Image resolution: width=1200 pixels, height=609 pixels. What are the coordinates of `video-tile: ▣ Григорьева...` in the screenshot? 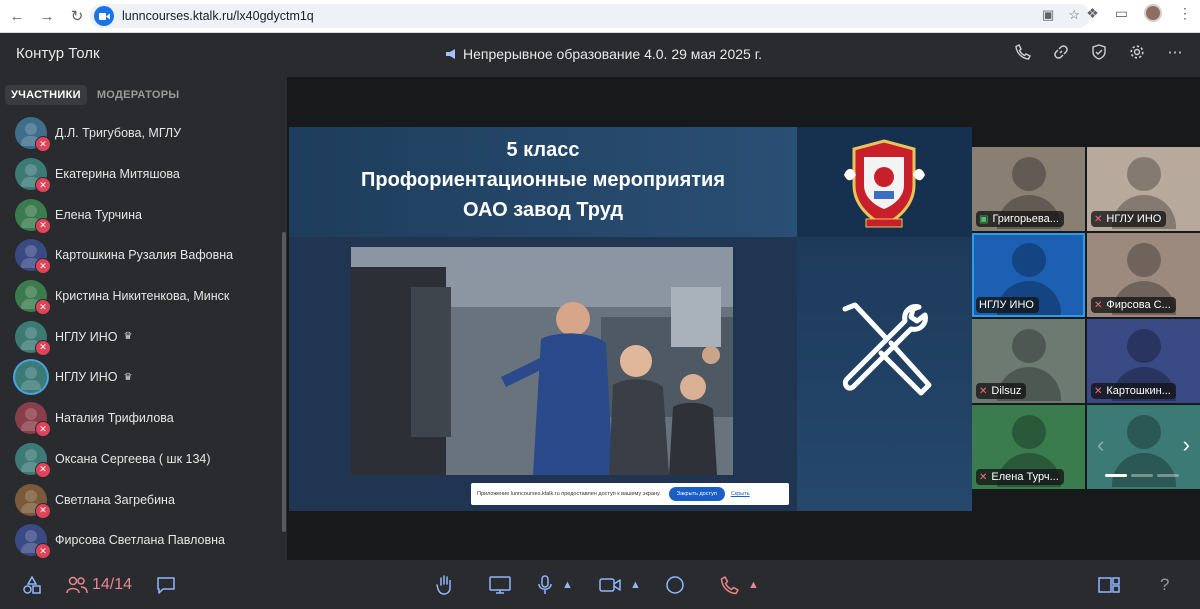 It's located at (1028, 189).